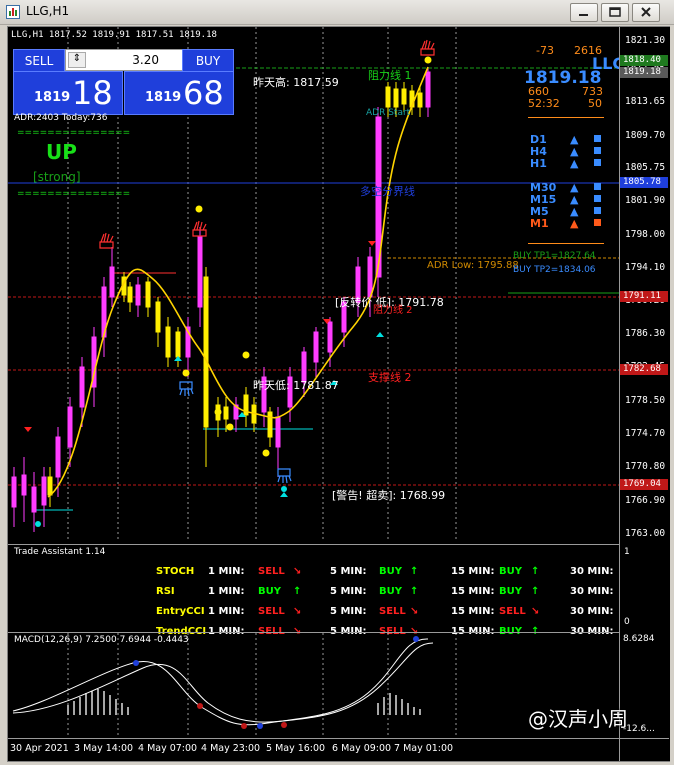 This screenshot has height=765, width=674. I want to click on macd-main-line, so click(220, 682).